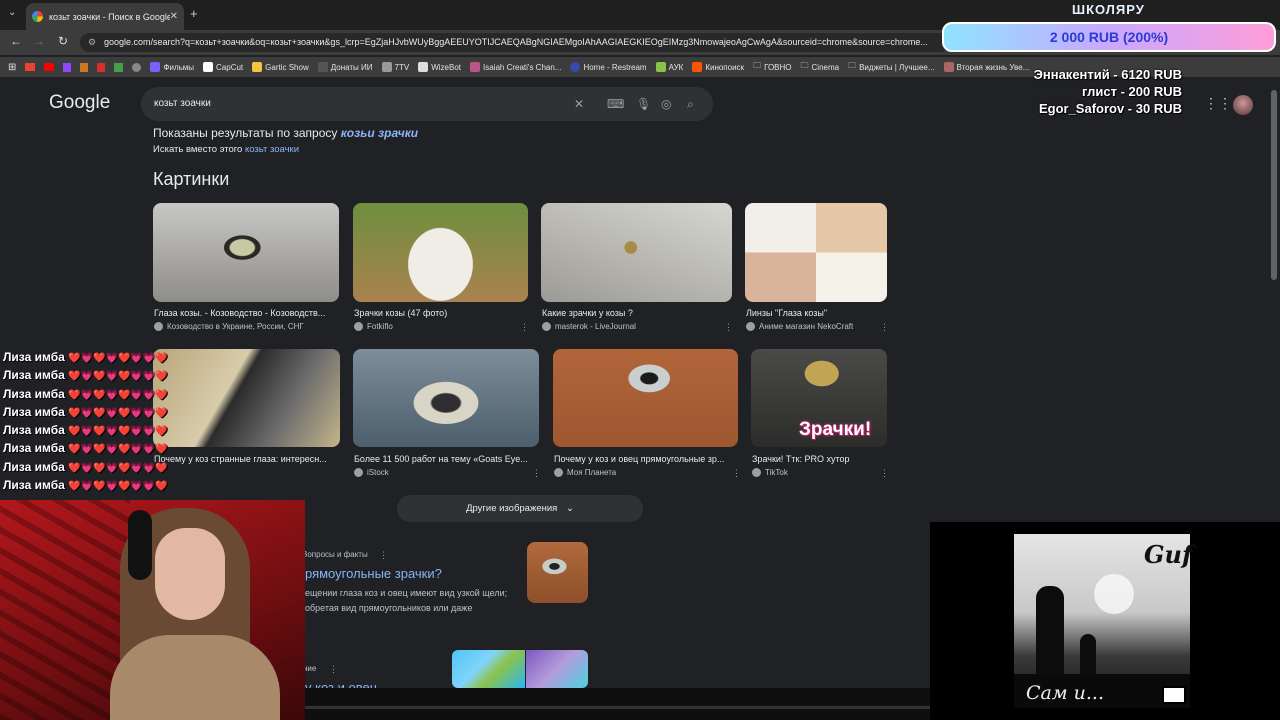 Image resolution: width=1280 pixels, height=720 pixels. I want to click on more-images-button: Другие изображения ⌄, so click(520, 508).